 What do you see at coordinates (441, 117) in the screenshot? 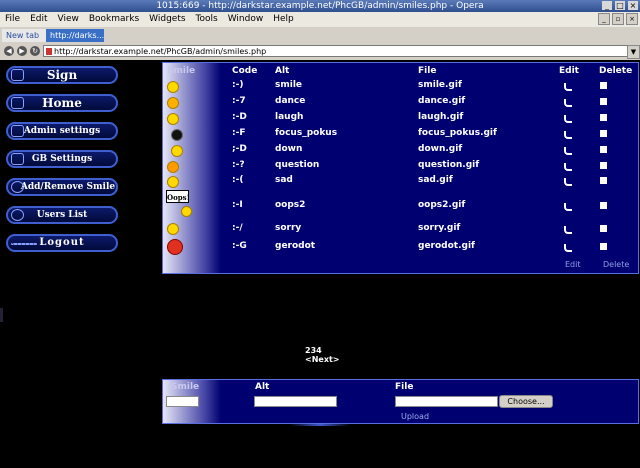
I see `row-file: laugh.gif` at bounding box center [441, 117].